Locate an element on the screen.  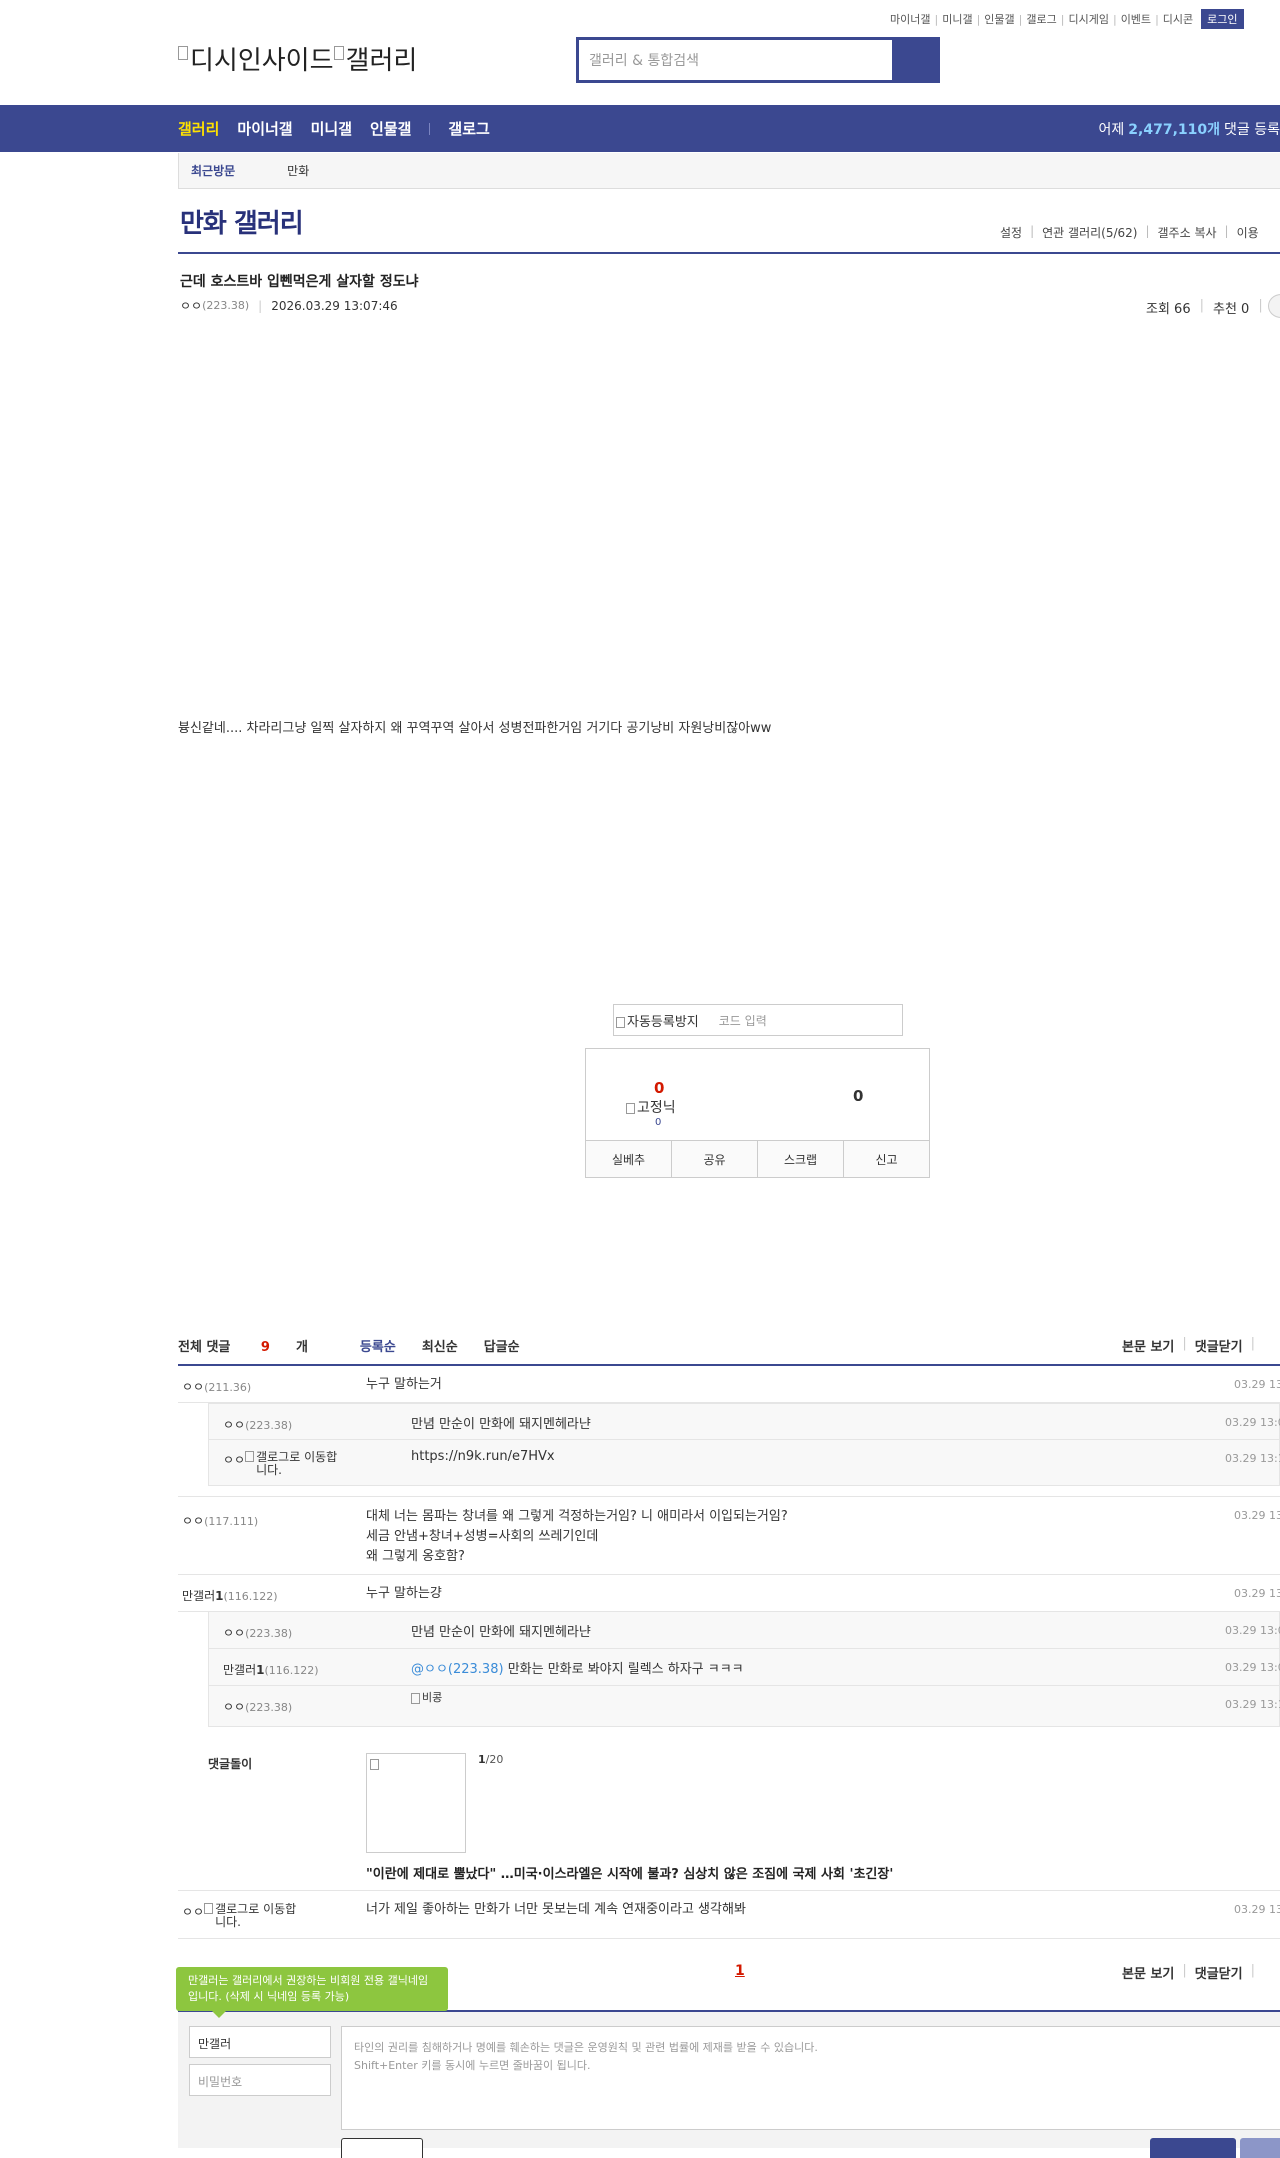
fixed-nick-count: 0 is located at coordinates (658, 1122).